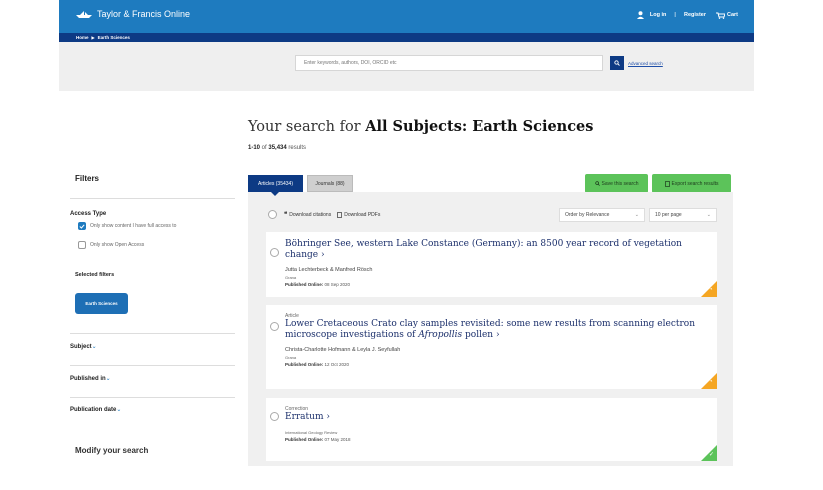 The height and width of the screenshot is (490, 823). What do you see at coordinates (620, 183) in the screenshot?
I see `save-search-label: Save this search` at bounding box center [620, 183].